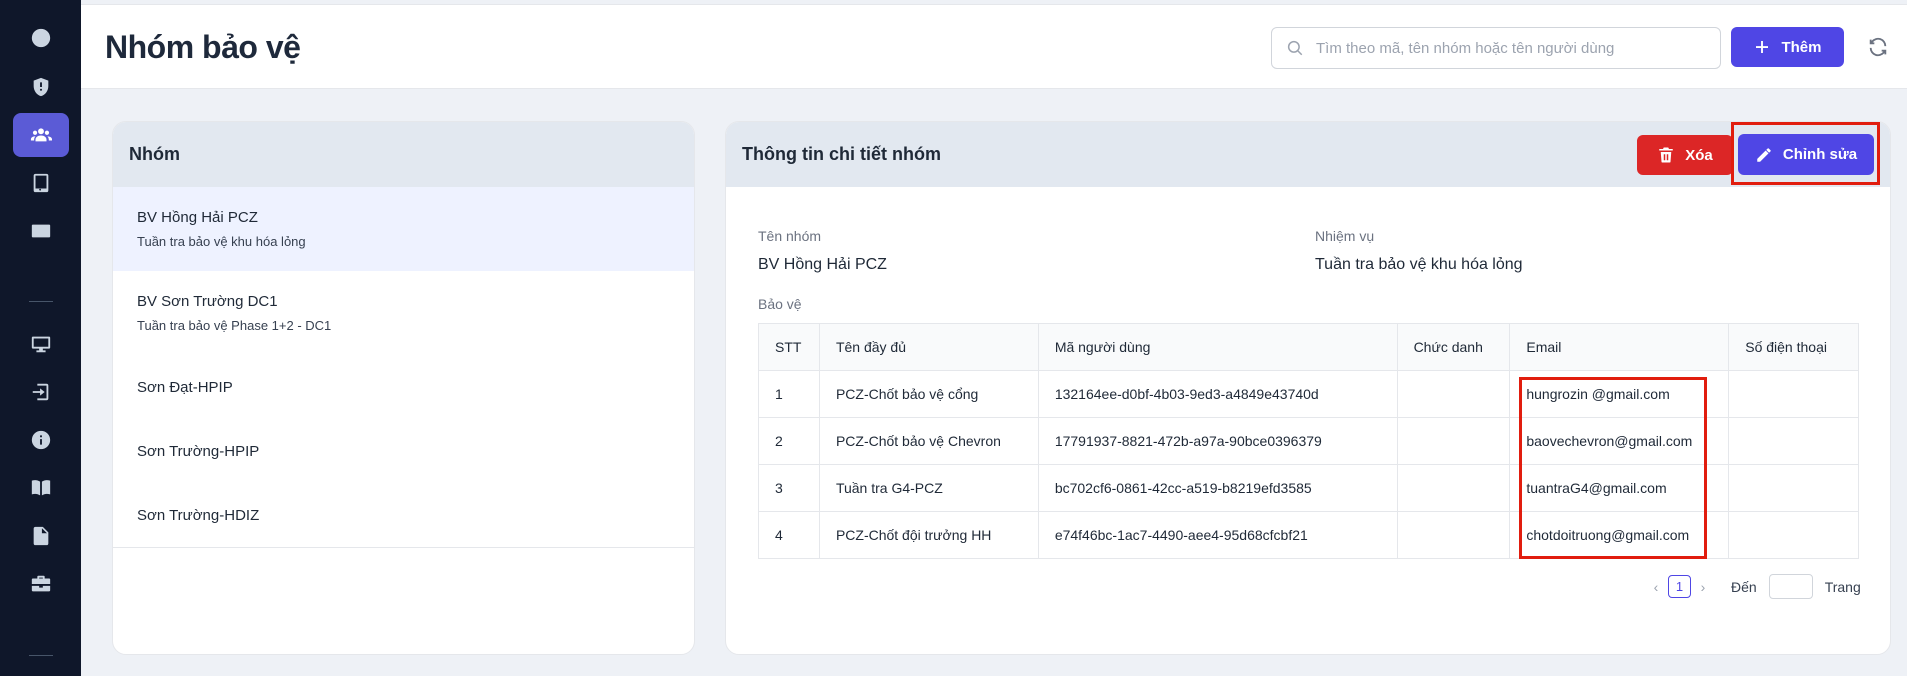 The width and height of the screenshot is (1907, 676). I want to click on table-cell: tuantraG4@gmail.com, so click(1619, 488).